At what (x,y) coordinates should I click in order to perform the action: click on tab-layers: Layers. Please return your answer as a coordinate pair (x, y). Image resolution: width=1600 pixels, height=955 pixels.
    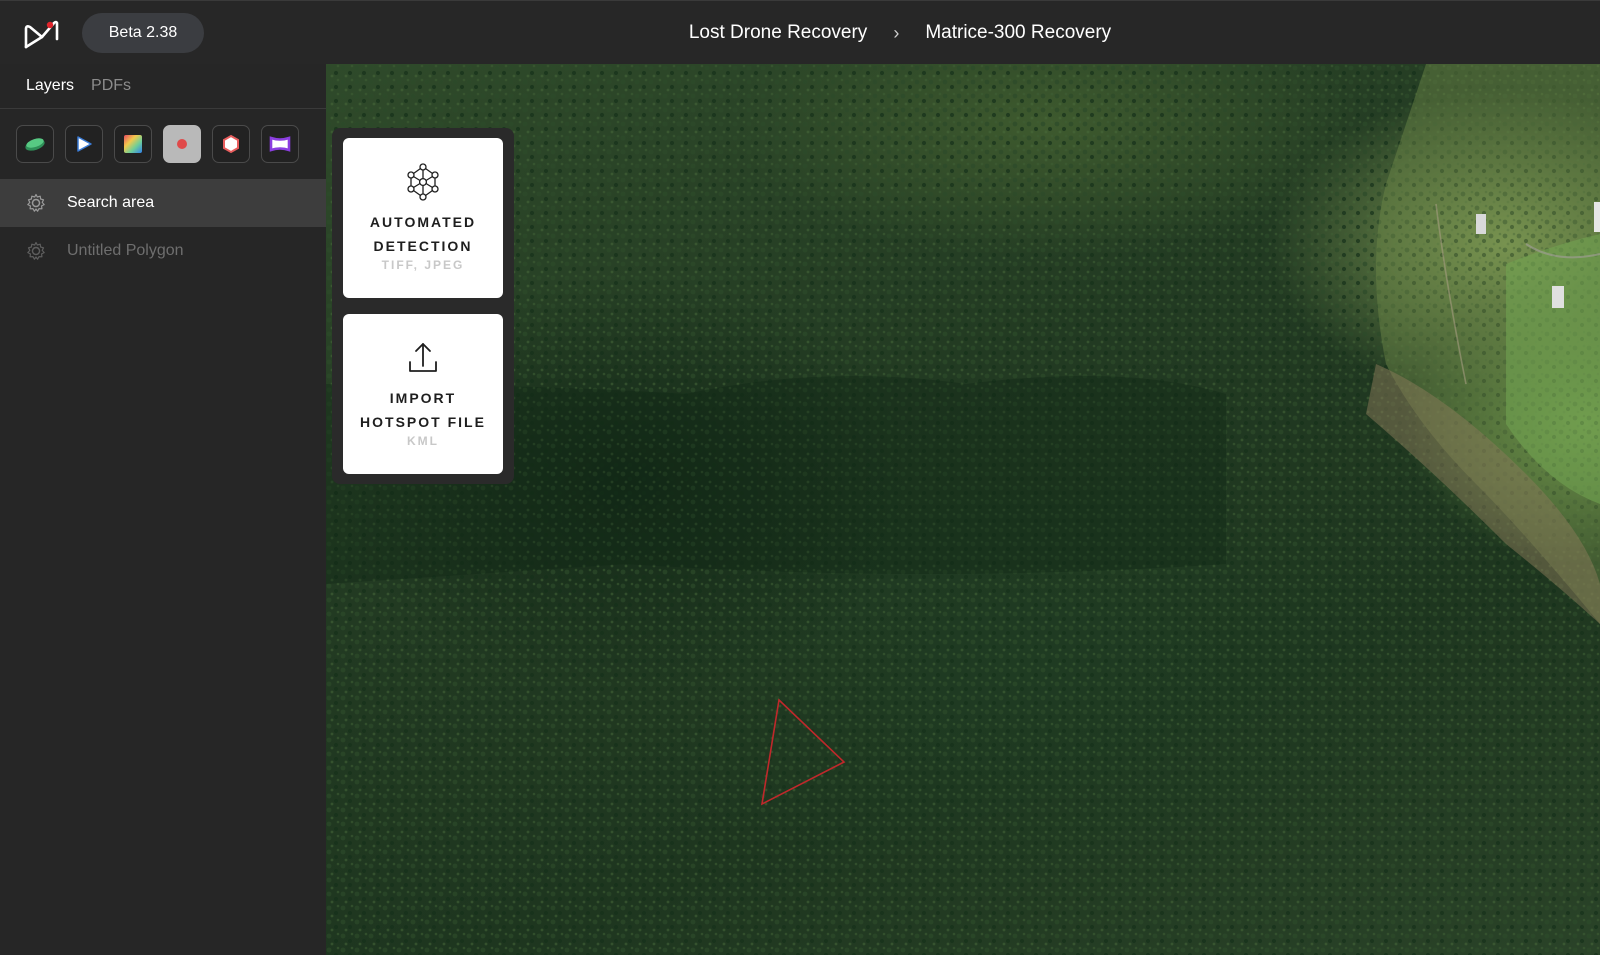
    Looking at the image, I should click on (50, 86).